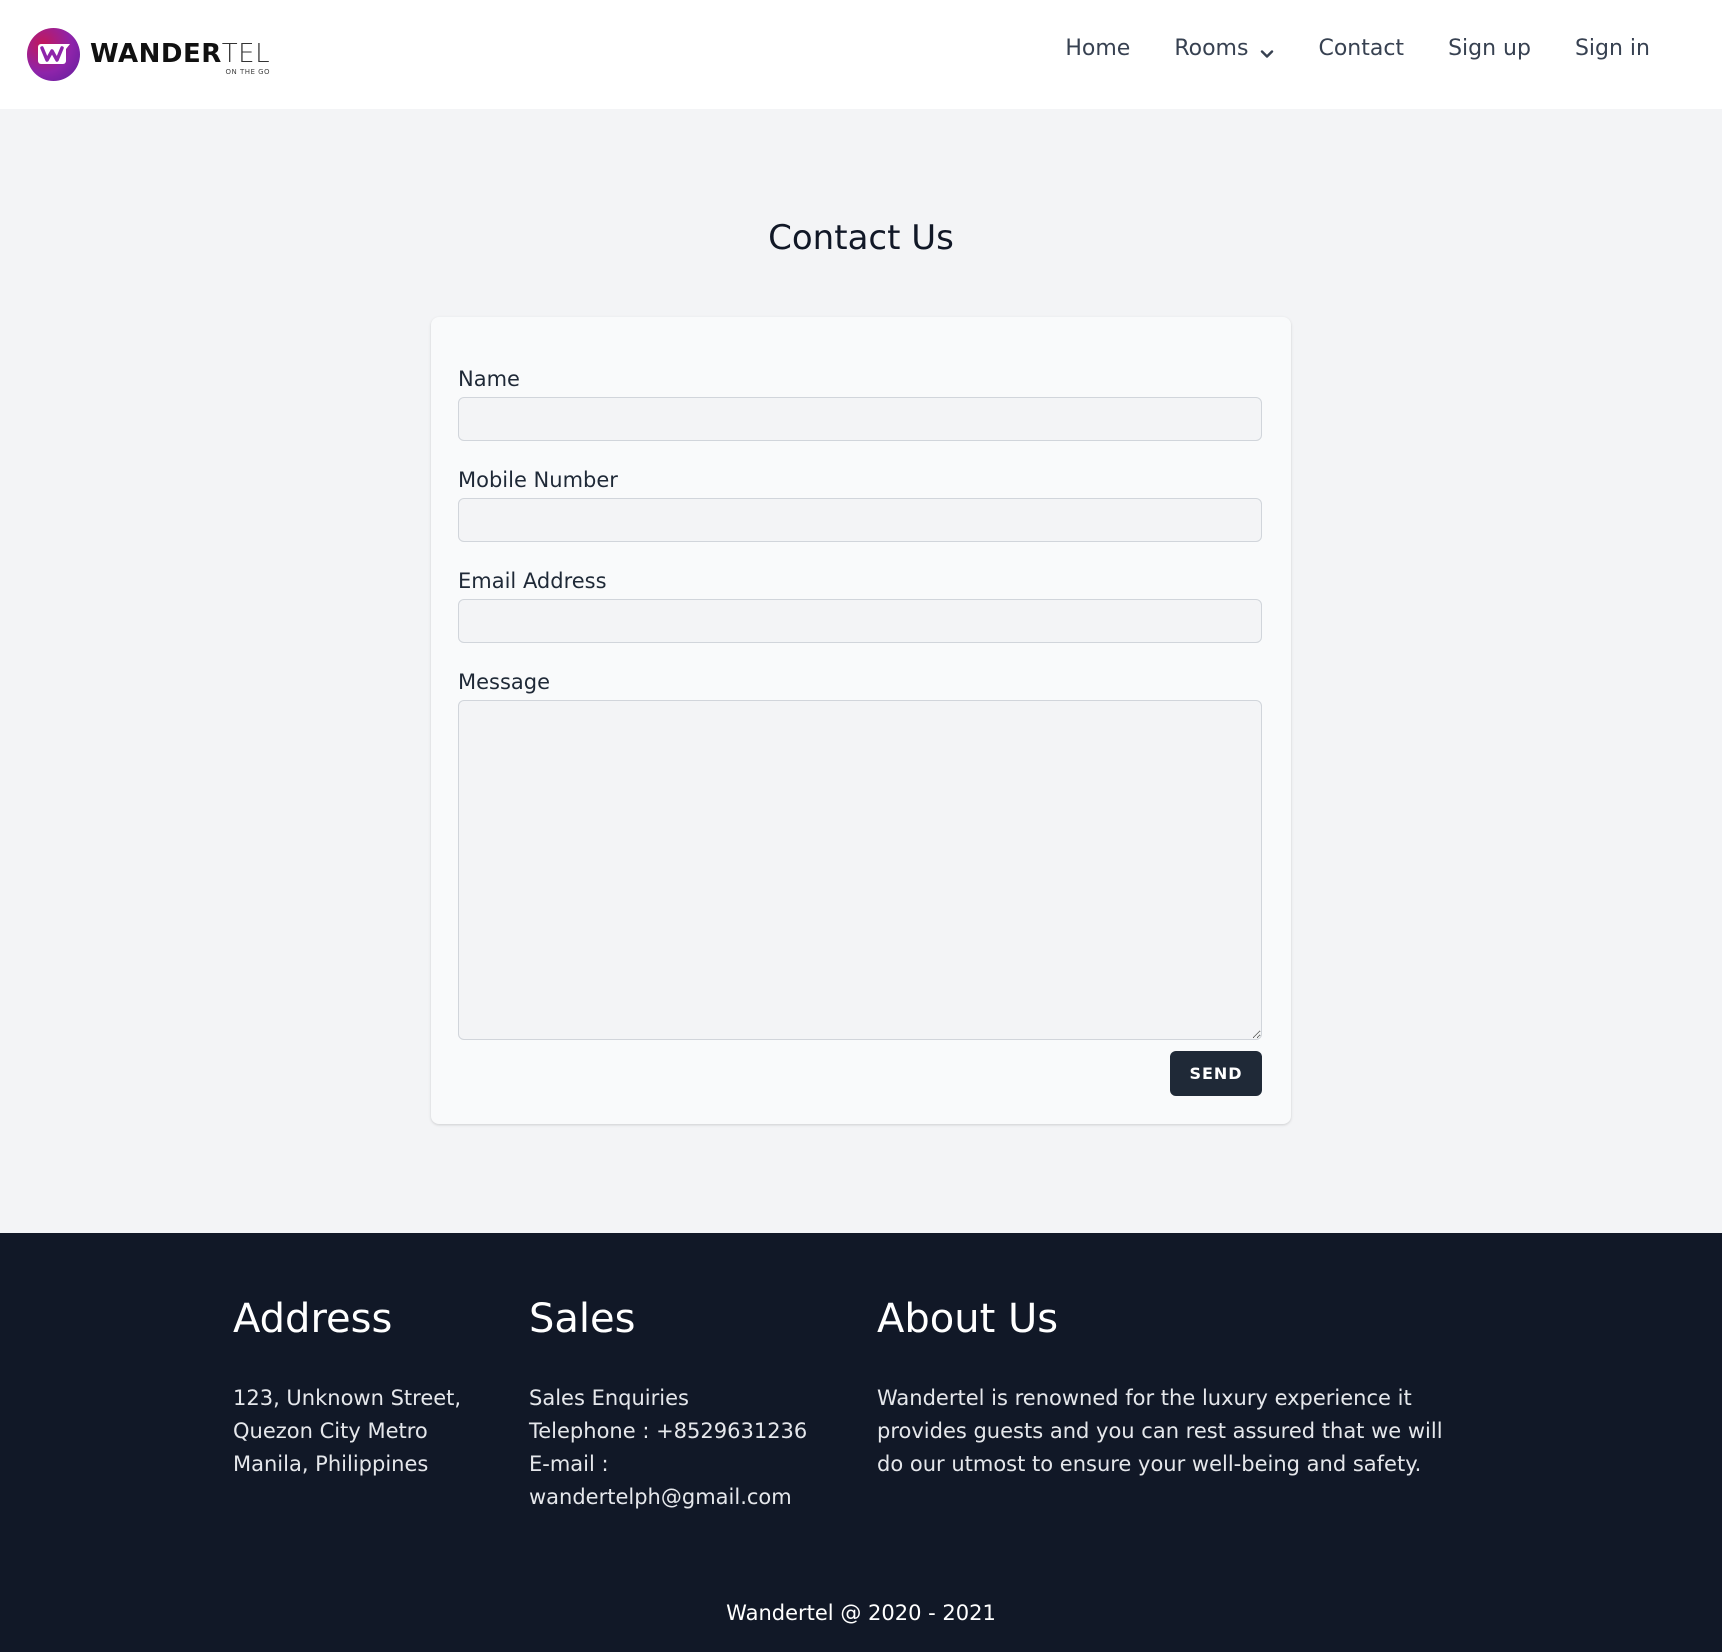  Describe the element at coordinates (331, 1464) in the screenshot. I see `address-line: Manila, Philippines` at that location.